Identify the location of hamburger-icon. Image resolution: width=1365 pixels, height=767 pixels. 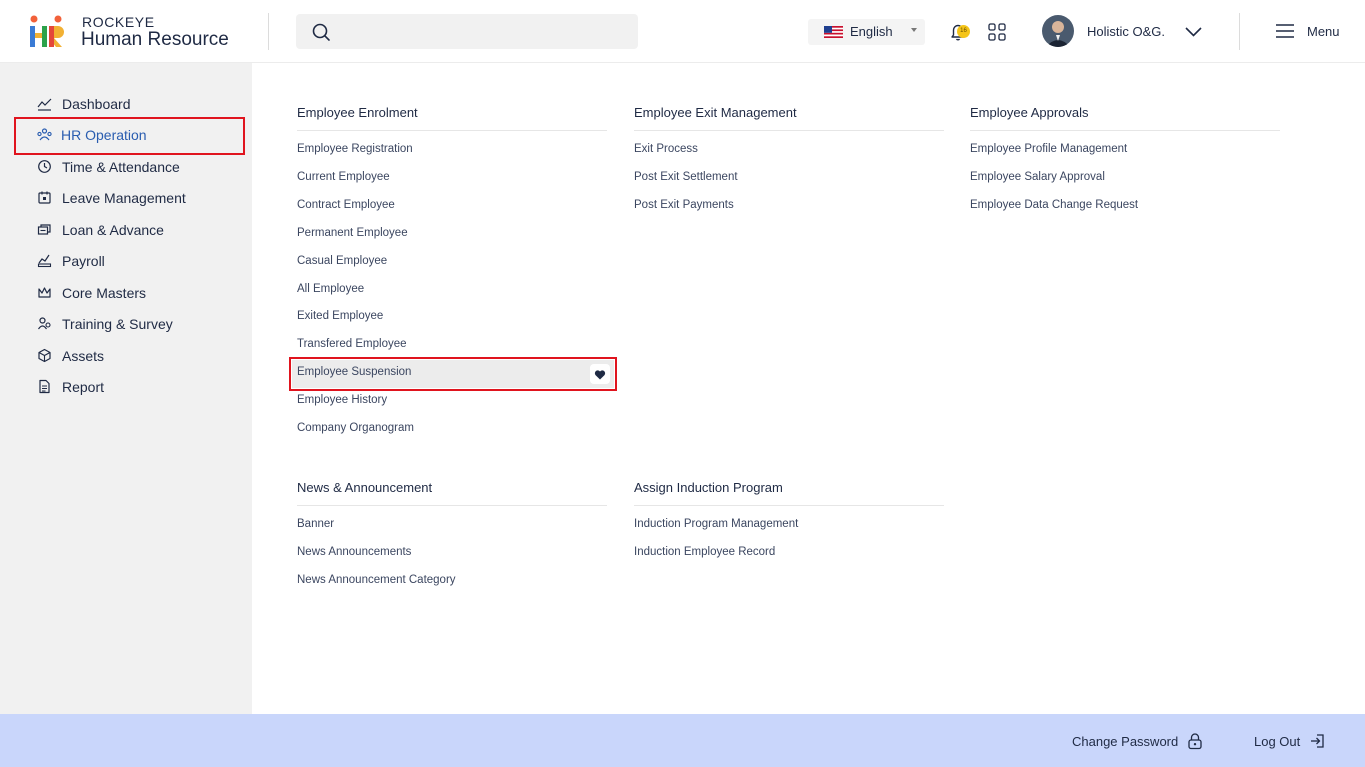
(1285, 31).